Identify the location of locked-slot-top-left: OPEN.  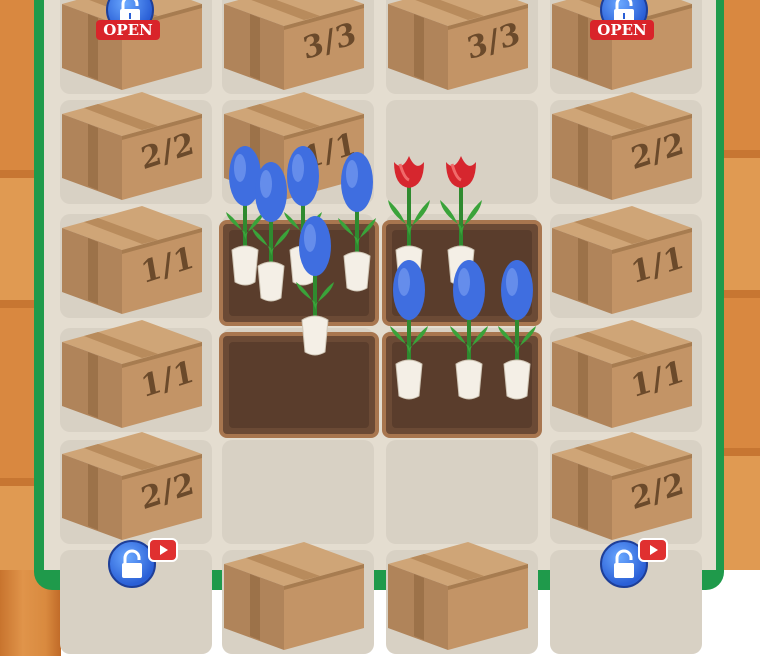
(128, 22).